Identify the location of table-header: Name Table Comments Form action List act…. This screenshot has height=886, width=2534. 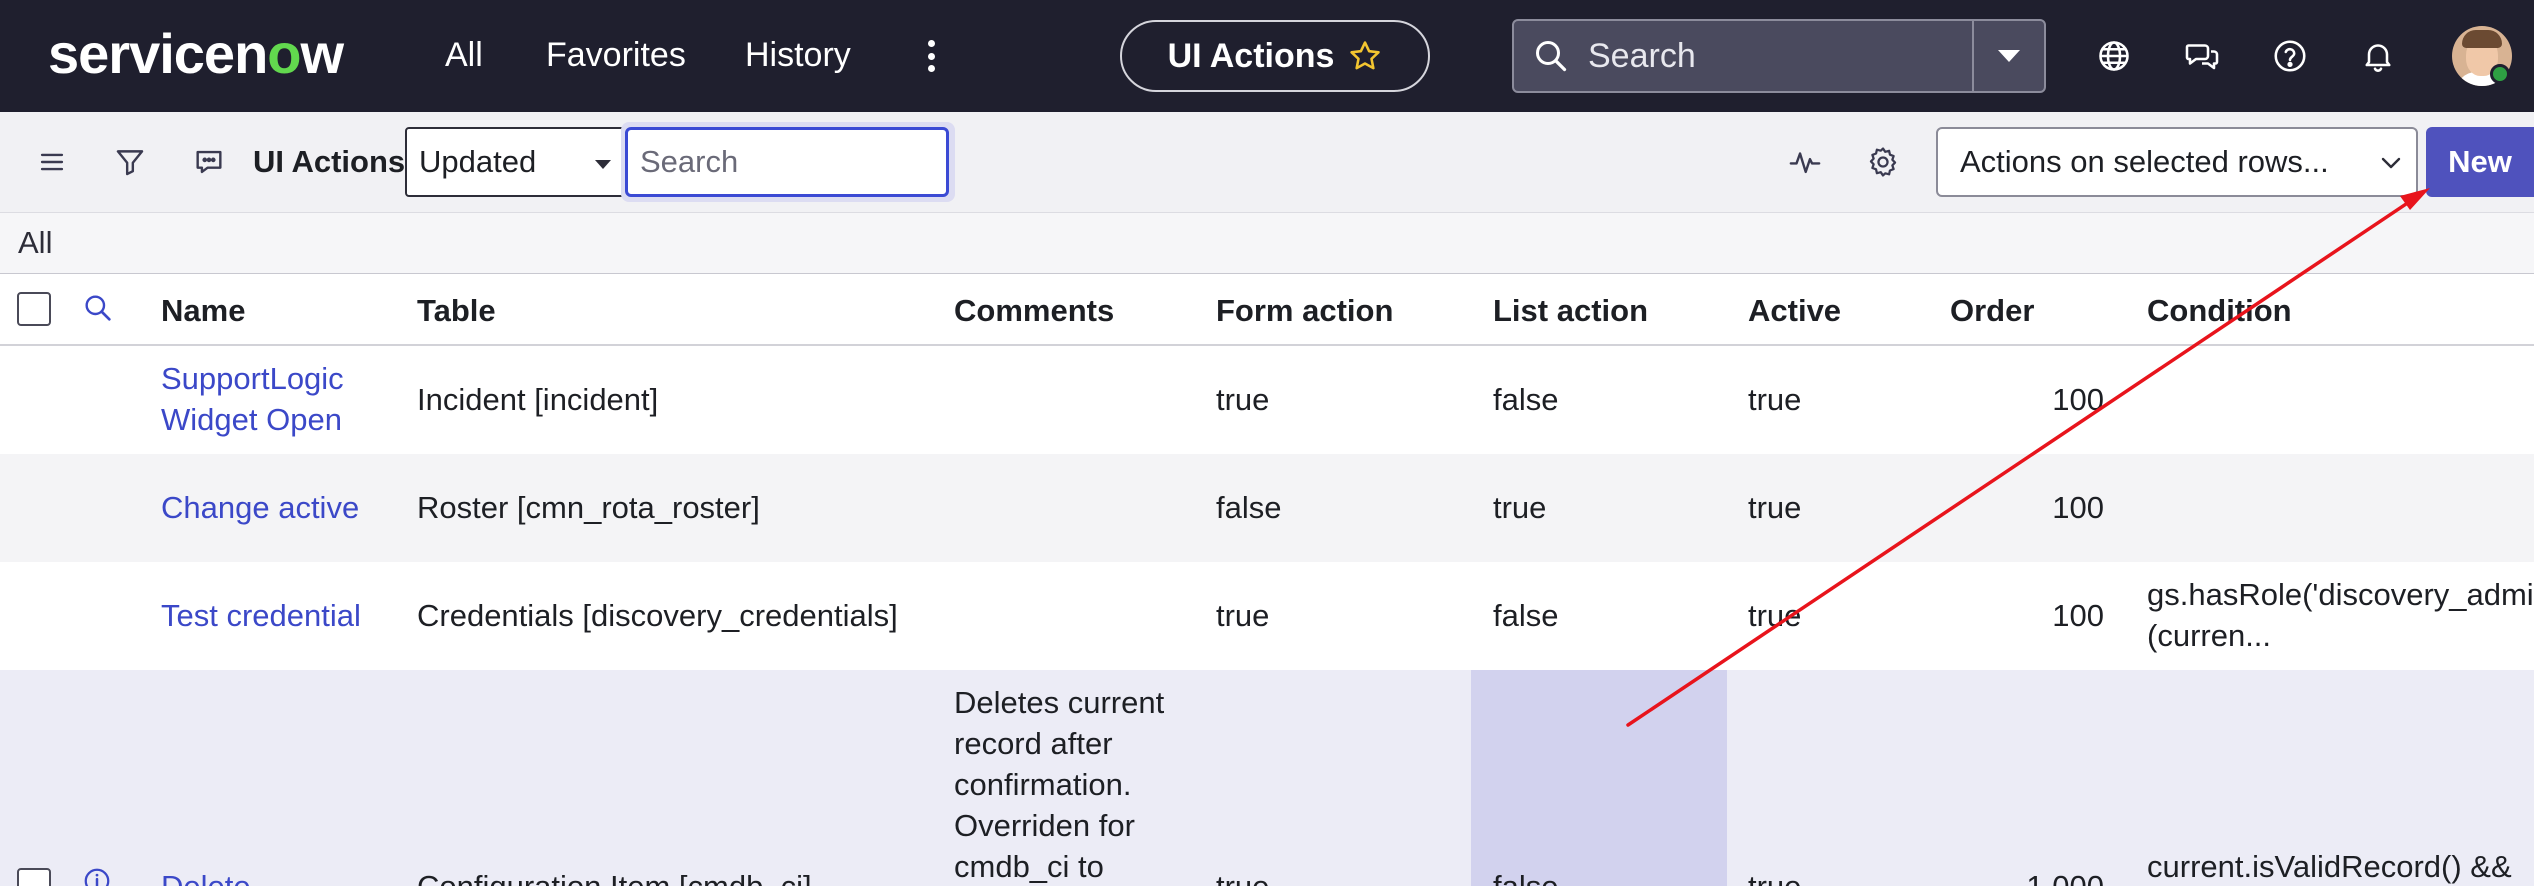
(1267, 310).